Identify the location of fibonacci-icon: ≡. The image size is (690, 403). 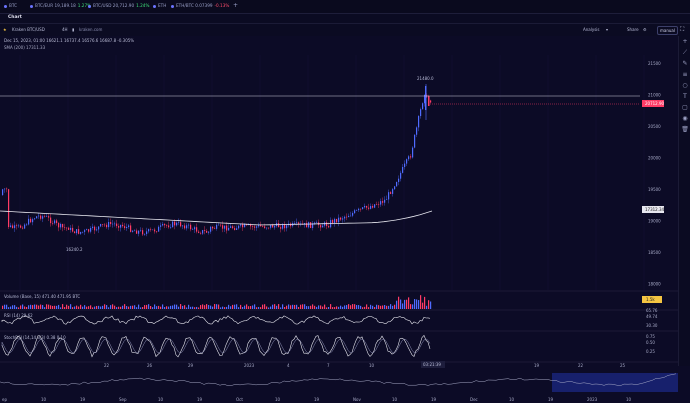
(685, 75).